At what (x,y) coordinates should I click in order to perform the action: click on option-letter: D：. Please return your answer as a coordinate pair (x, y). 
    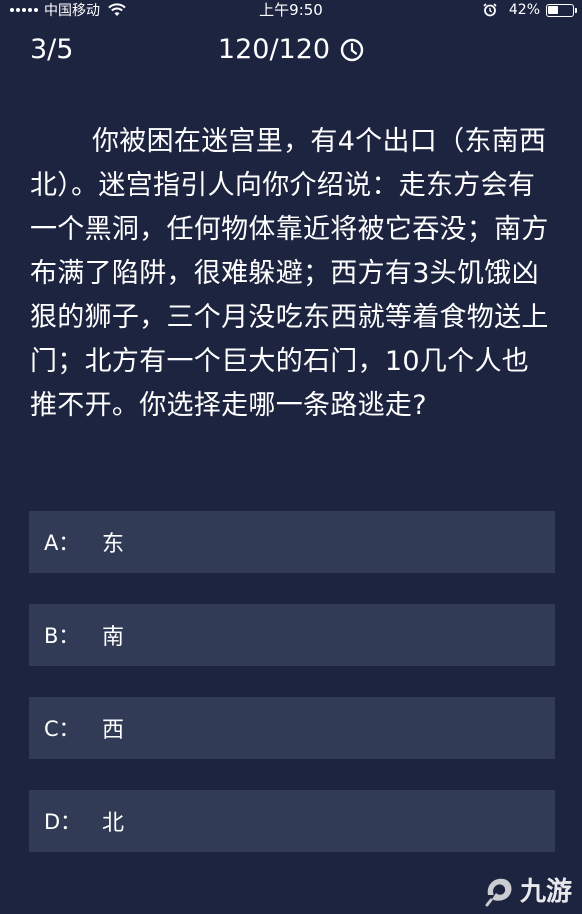
    Looking at the image, I should click on (63, 822).